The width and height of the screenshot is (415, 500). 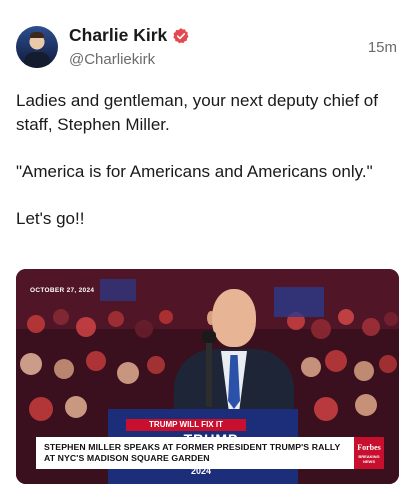 What do you see at coordinates (382, 47) in the screenshot?
I see `post-timestamp: 15m` at bounding box center [382, 47].